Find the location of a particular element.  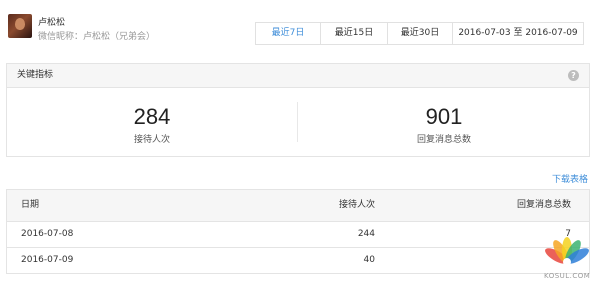

avatar is located at coordinates (20, 26).